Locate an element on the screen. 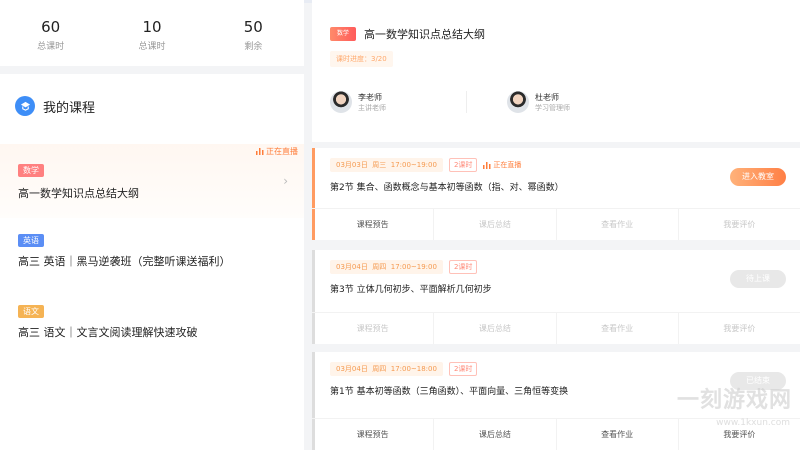 The height and width of the screenshot is (450, 800). lesson-tags: 03月04日 周四 17:00~19:00 2课时 is located at coordinates (404, 267).